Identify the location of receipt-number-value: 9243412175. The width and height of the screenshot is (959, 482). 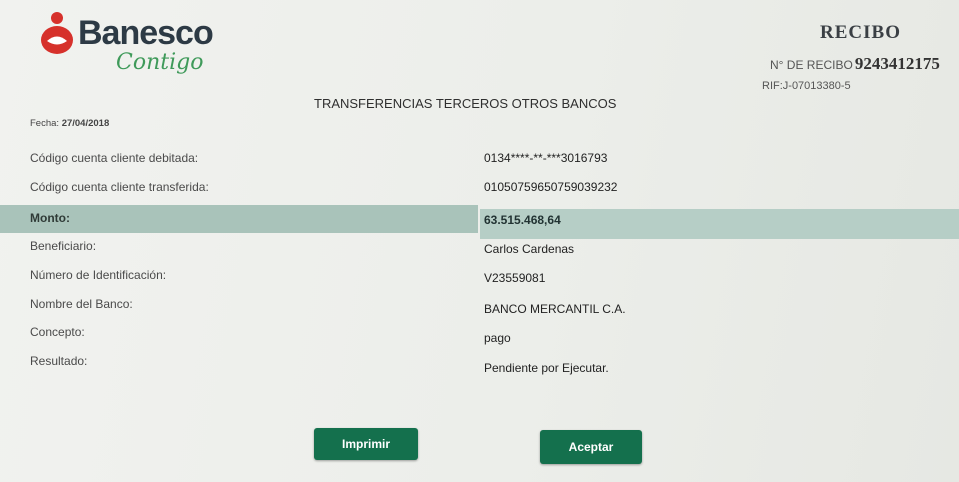
(897, 63).